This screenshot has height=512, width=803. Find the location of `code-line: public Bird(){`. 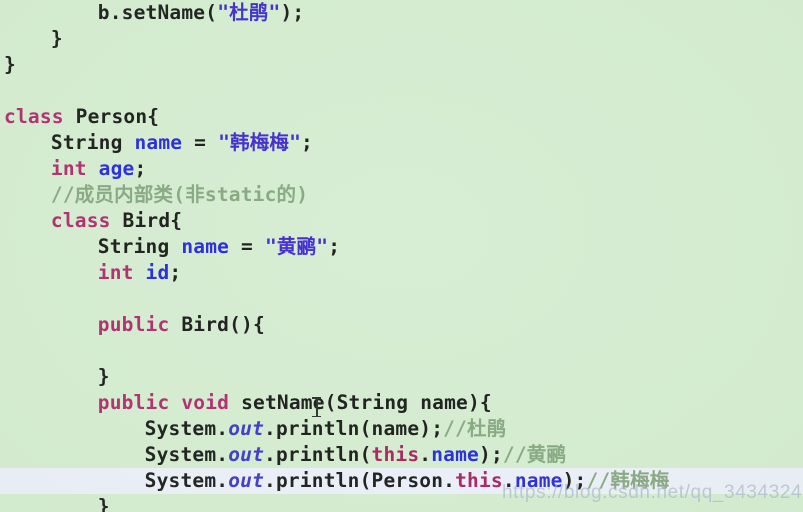

code-line: public Bird(){ is located at coordinates (401, 325).